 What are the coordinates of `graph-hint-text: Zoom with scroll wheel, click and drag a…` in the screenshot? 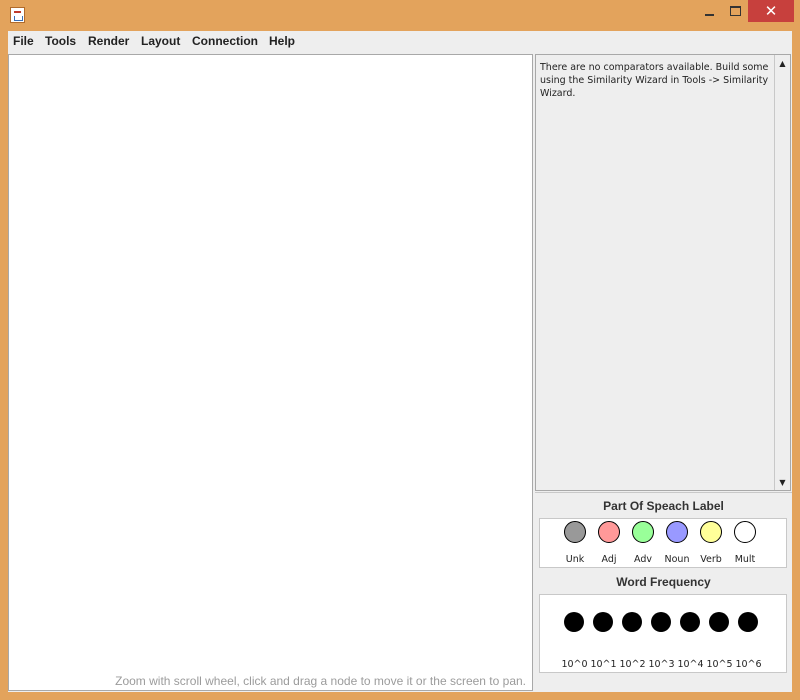 It's located at (320, 681).